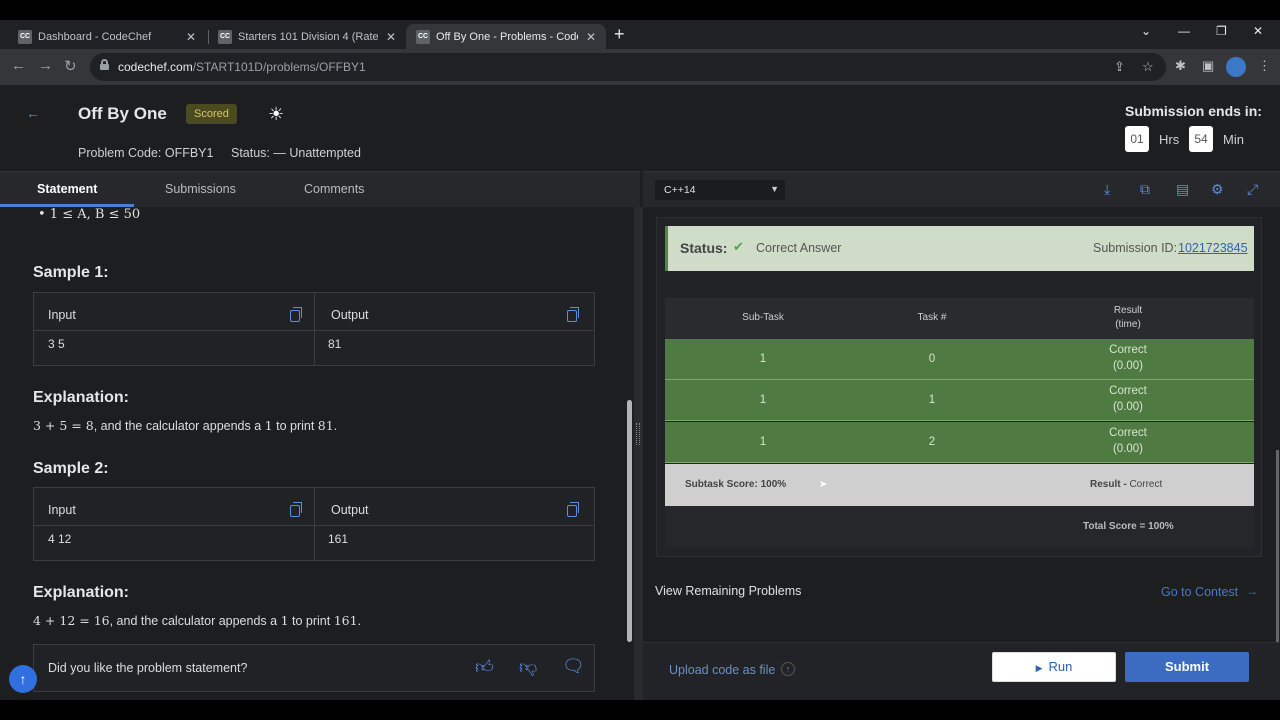 Image resolution: width=1280 pixels, height=720 pixels. I want to click on chevron-down-icon: ▼, so click(774, 189).